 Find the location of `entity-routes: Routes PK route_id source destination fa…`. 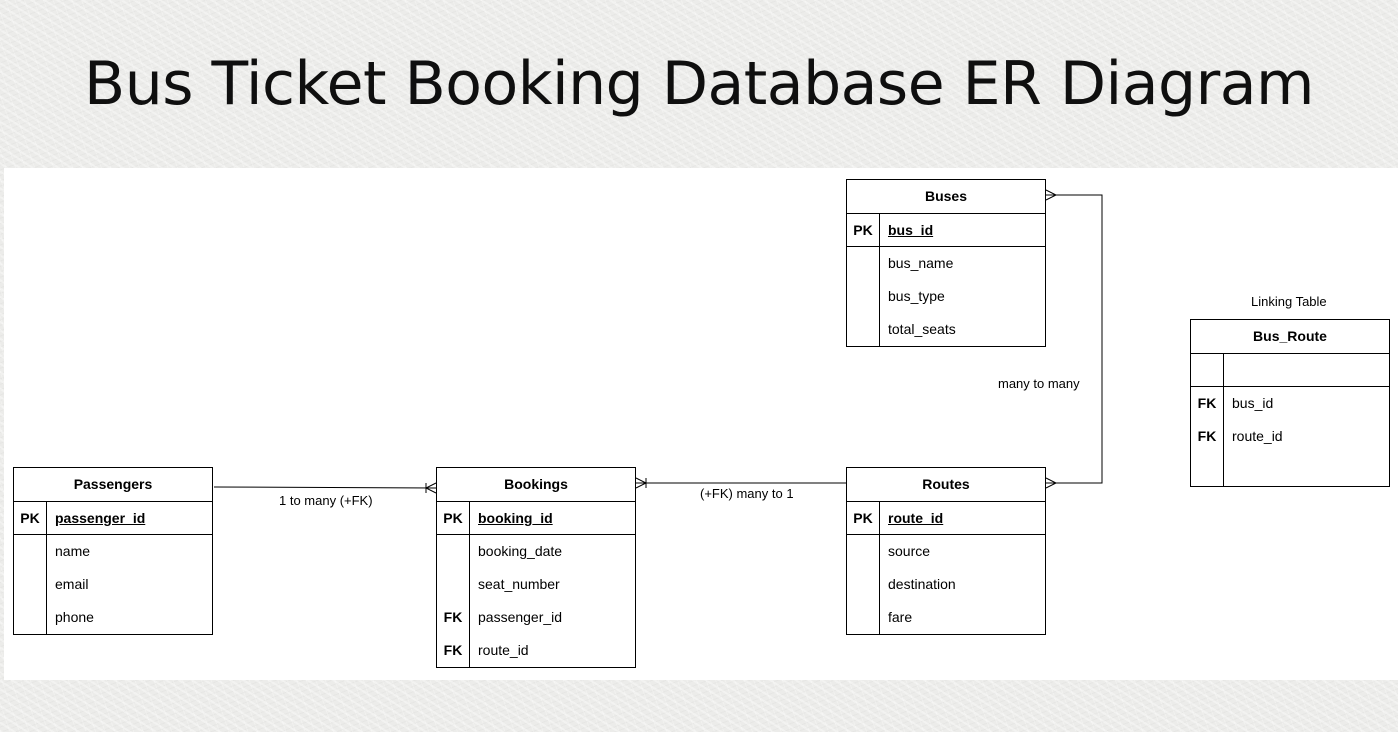

entity-routes: Routes PK route_id source destination fa… is located at coordinates (946, 551).